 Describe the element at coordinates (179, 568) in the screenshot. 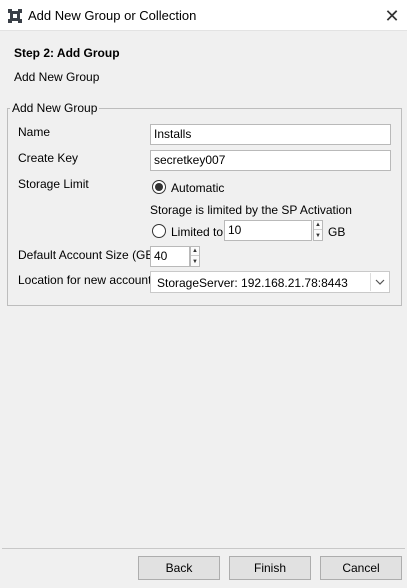

I see `back-button: Back` at that location.